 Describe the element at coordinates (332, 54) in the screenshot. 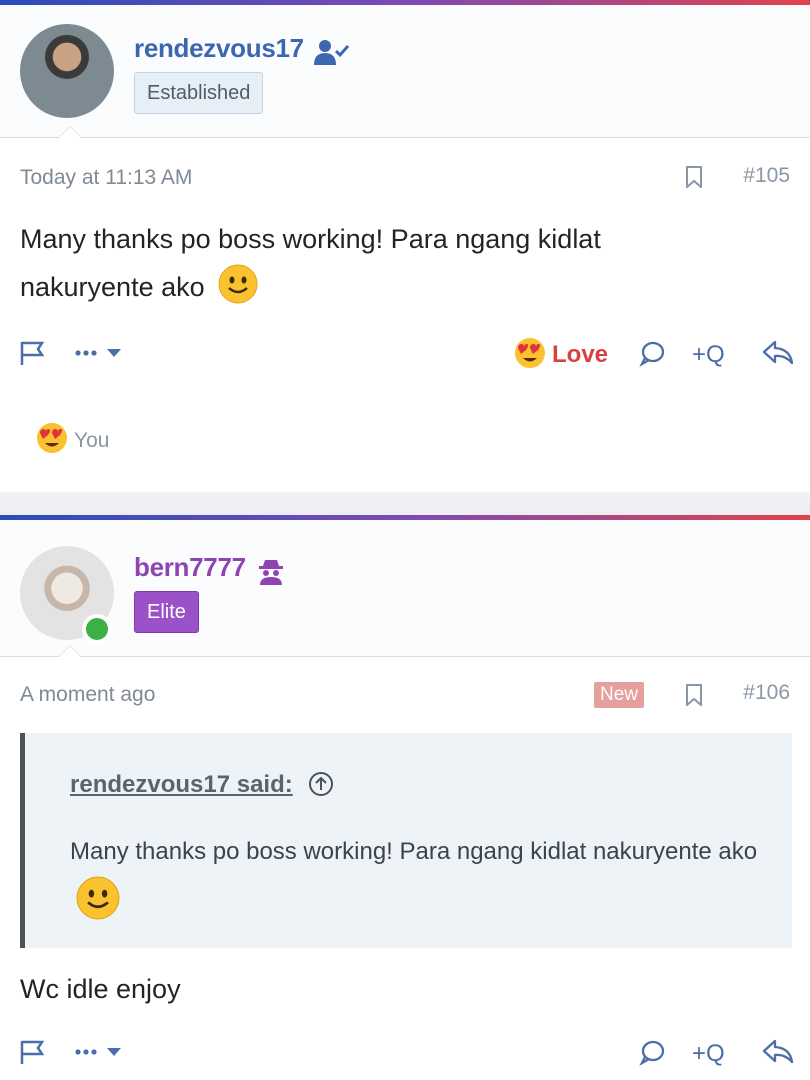

I see `user-check-icon` at that location.